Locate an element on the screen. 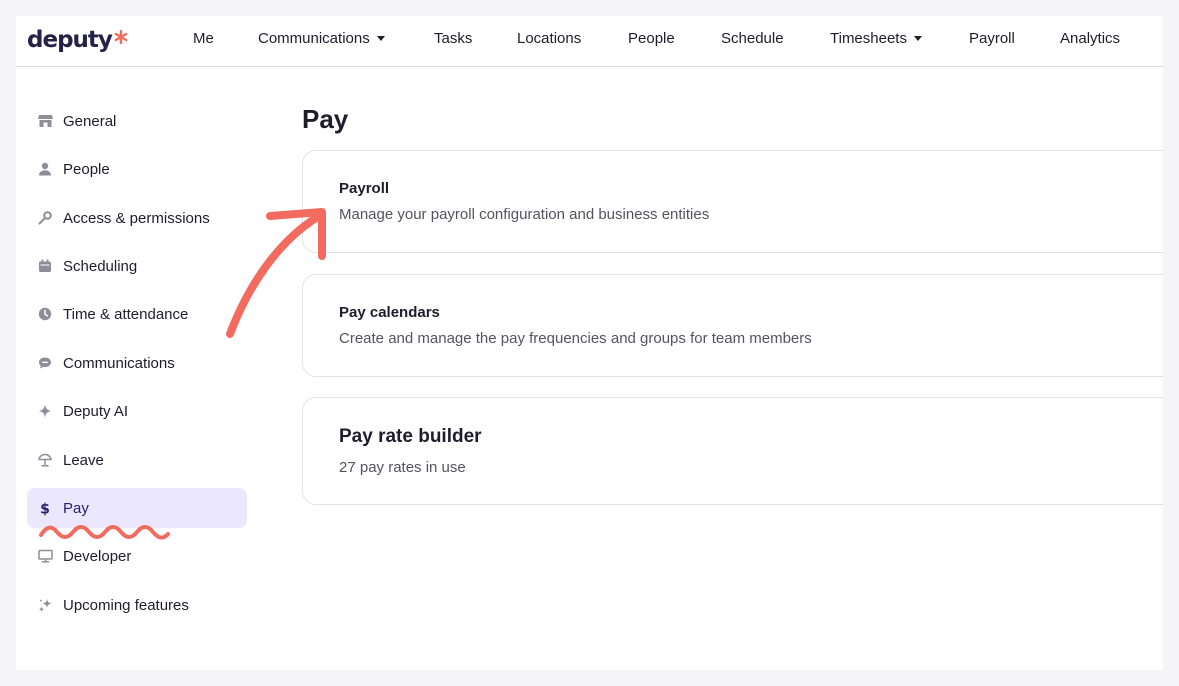 The image size is (1179, 686). nav-analytics: Analytics is located at coordinates (1090, 39).